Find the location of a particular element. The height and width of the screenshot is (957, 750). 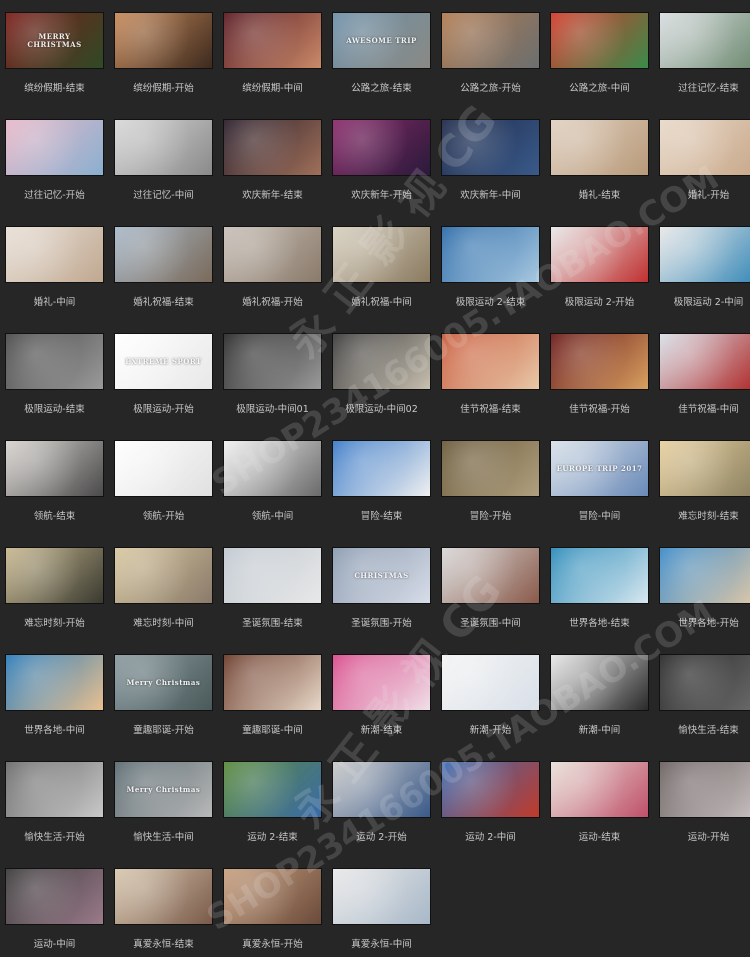

template-thumbnail: 难忘时刻-结束 is located at coordinates (705, 476).